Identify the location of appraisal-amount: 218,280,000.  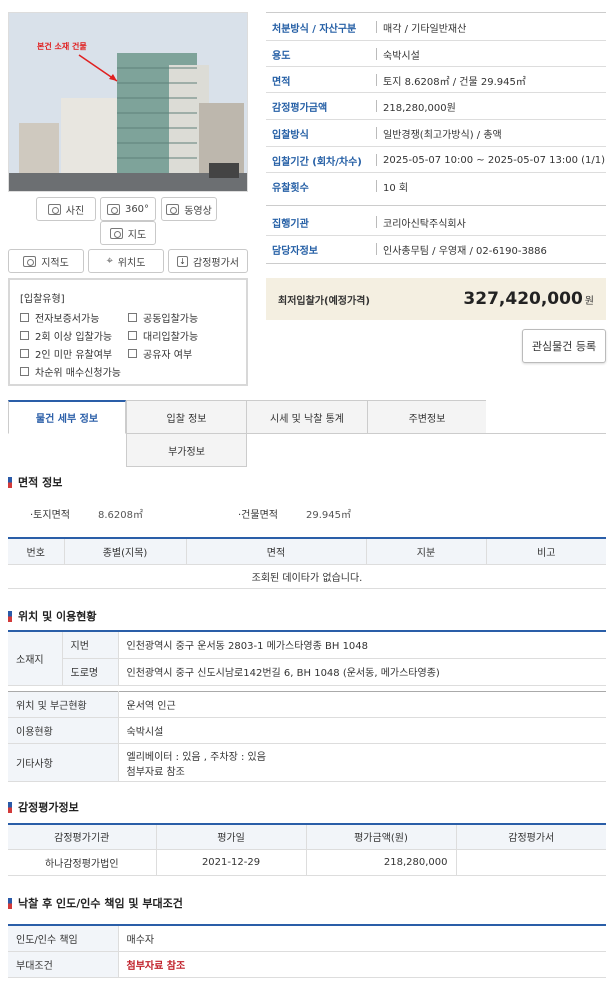
(381, 862).